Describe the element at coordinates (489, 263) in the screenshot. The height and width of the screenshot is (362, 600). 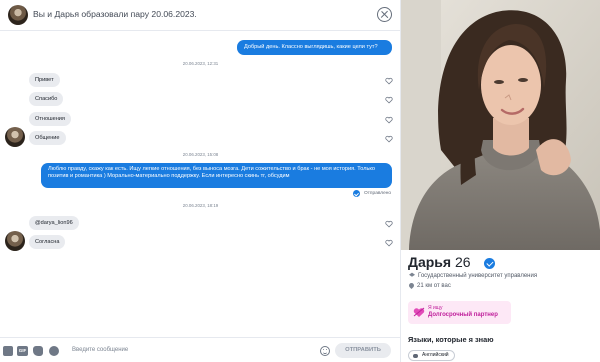
I see `verified-badge-icon` at that location.